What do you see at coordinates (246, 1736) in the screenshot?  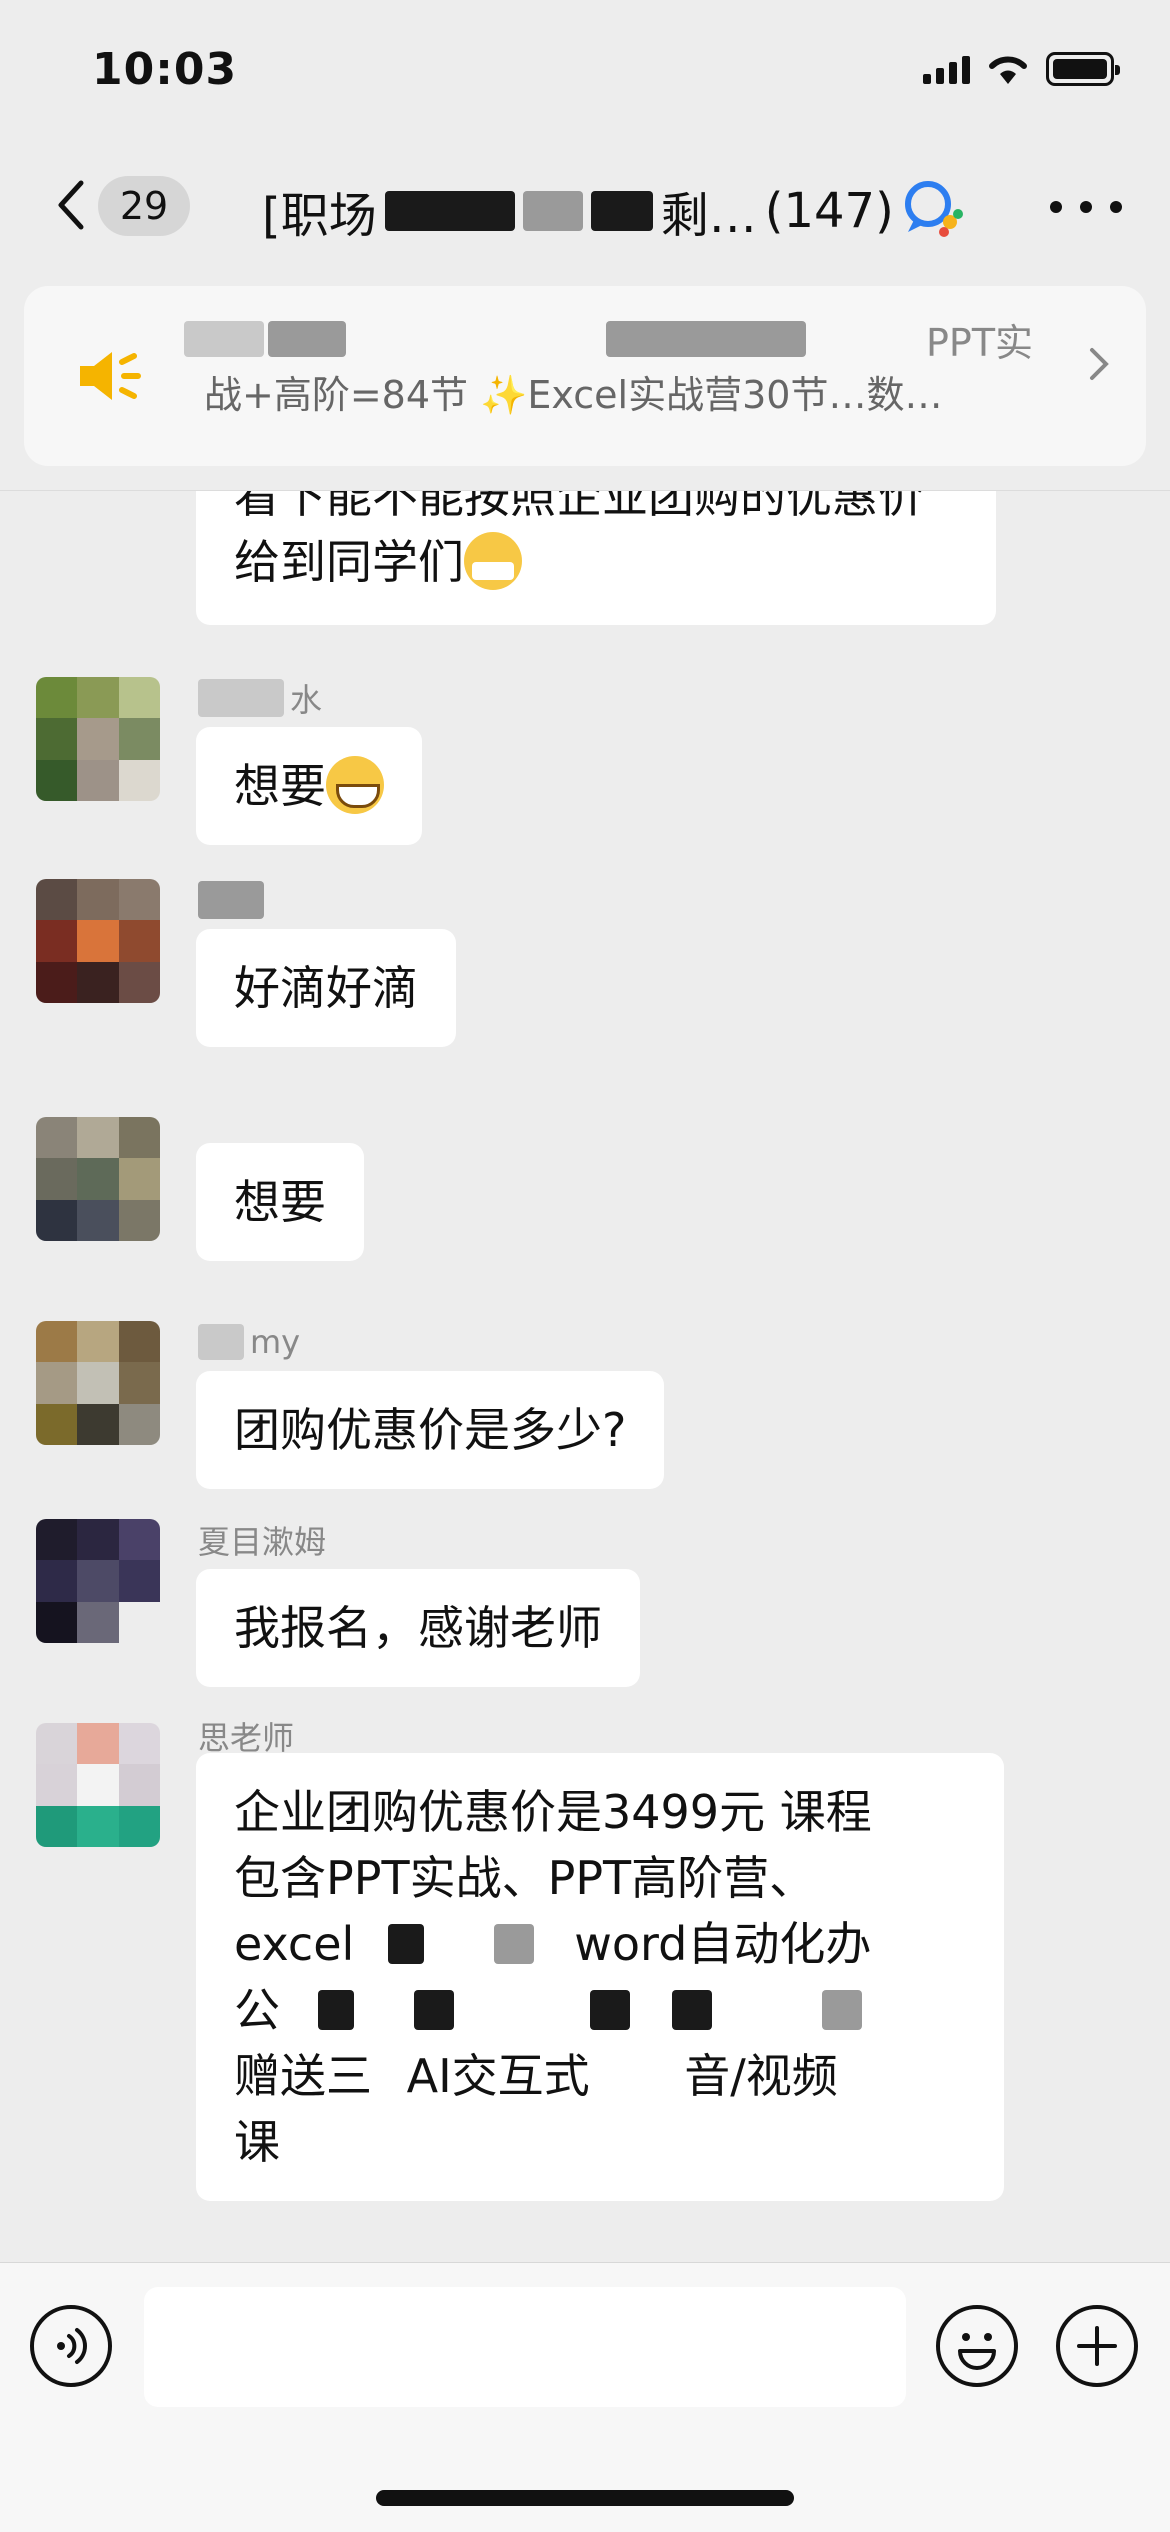 I see `sender-name: 思老师` at bounding box center [246, 1736].